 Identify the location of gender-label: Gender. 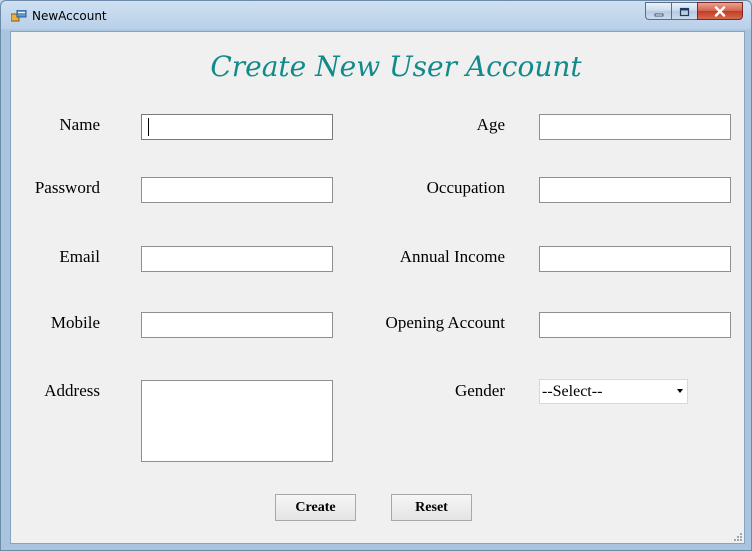
(479, 390).